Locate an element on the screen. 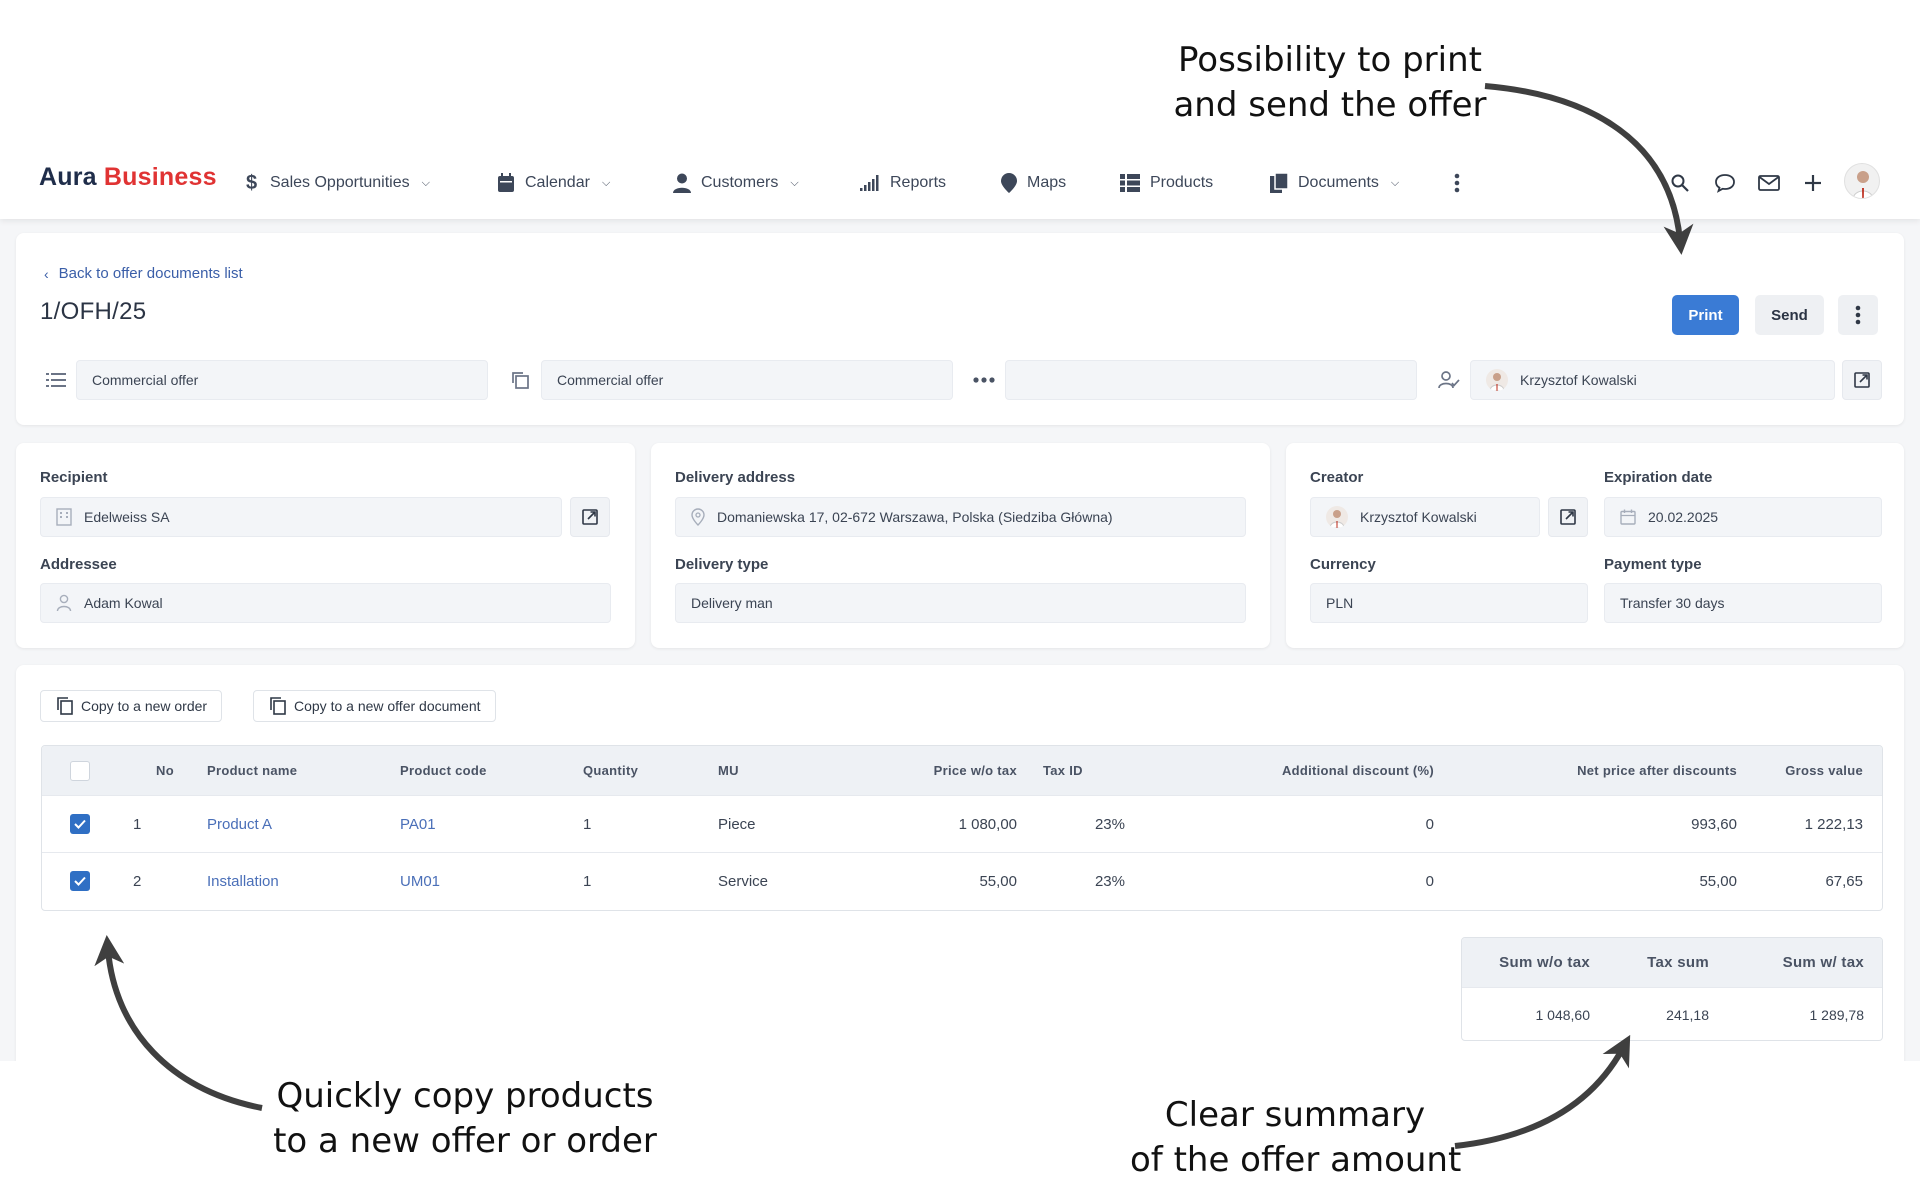  expiration-label: Expiration date is located at coordinates (1658, 477).